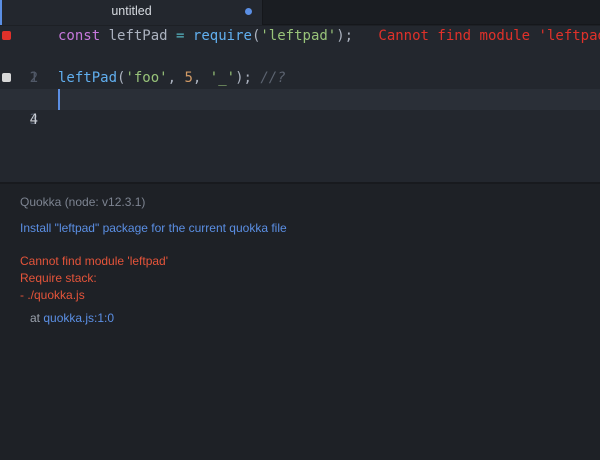 The image size is (600, 460). I want to click on stack-at-label: at, so click(37, 318).